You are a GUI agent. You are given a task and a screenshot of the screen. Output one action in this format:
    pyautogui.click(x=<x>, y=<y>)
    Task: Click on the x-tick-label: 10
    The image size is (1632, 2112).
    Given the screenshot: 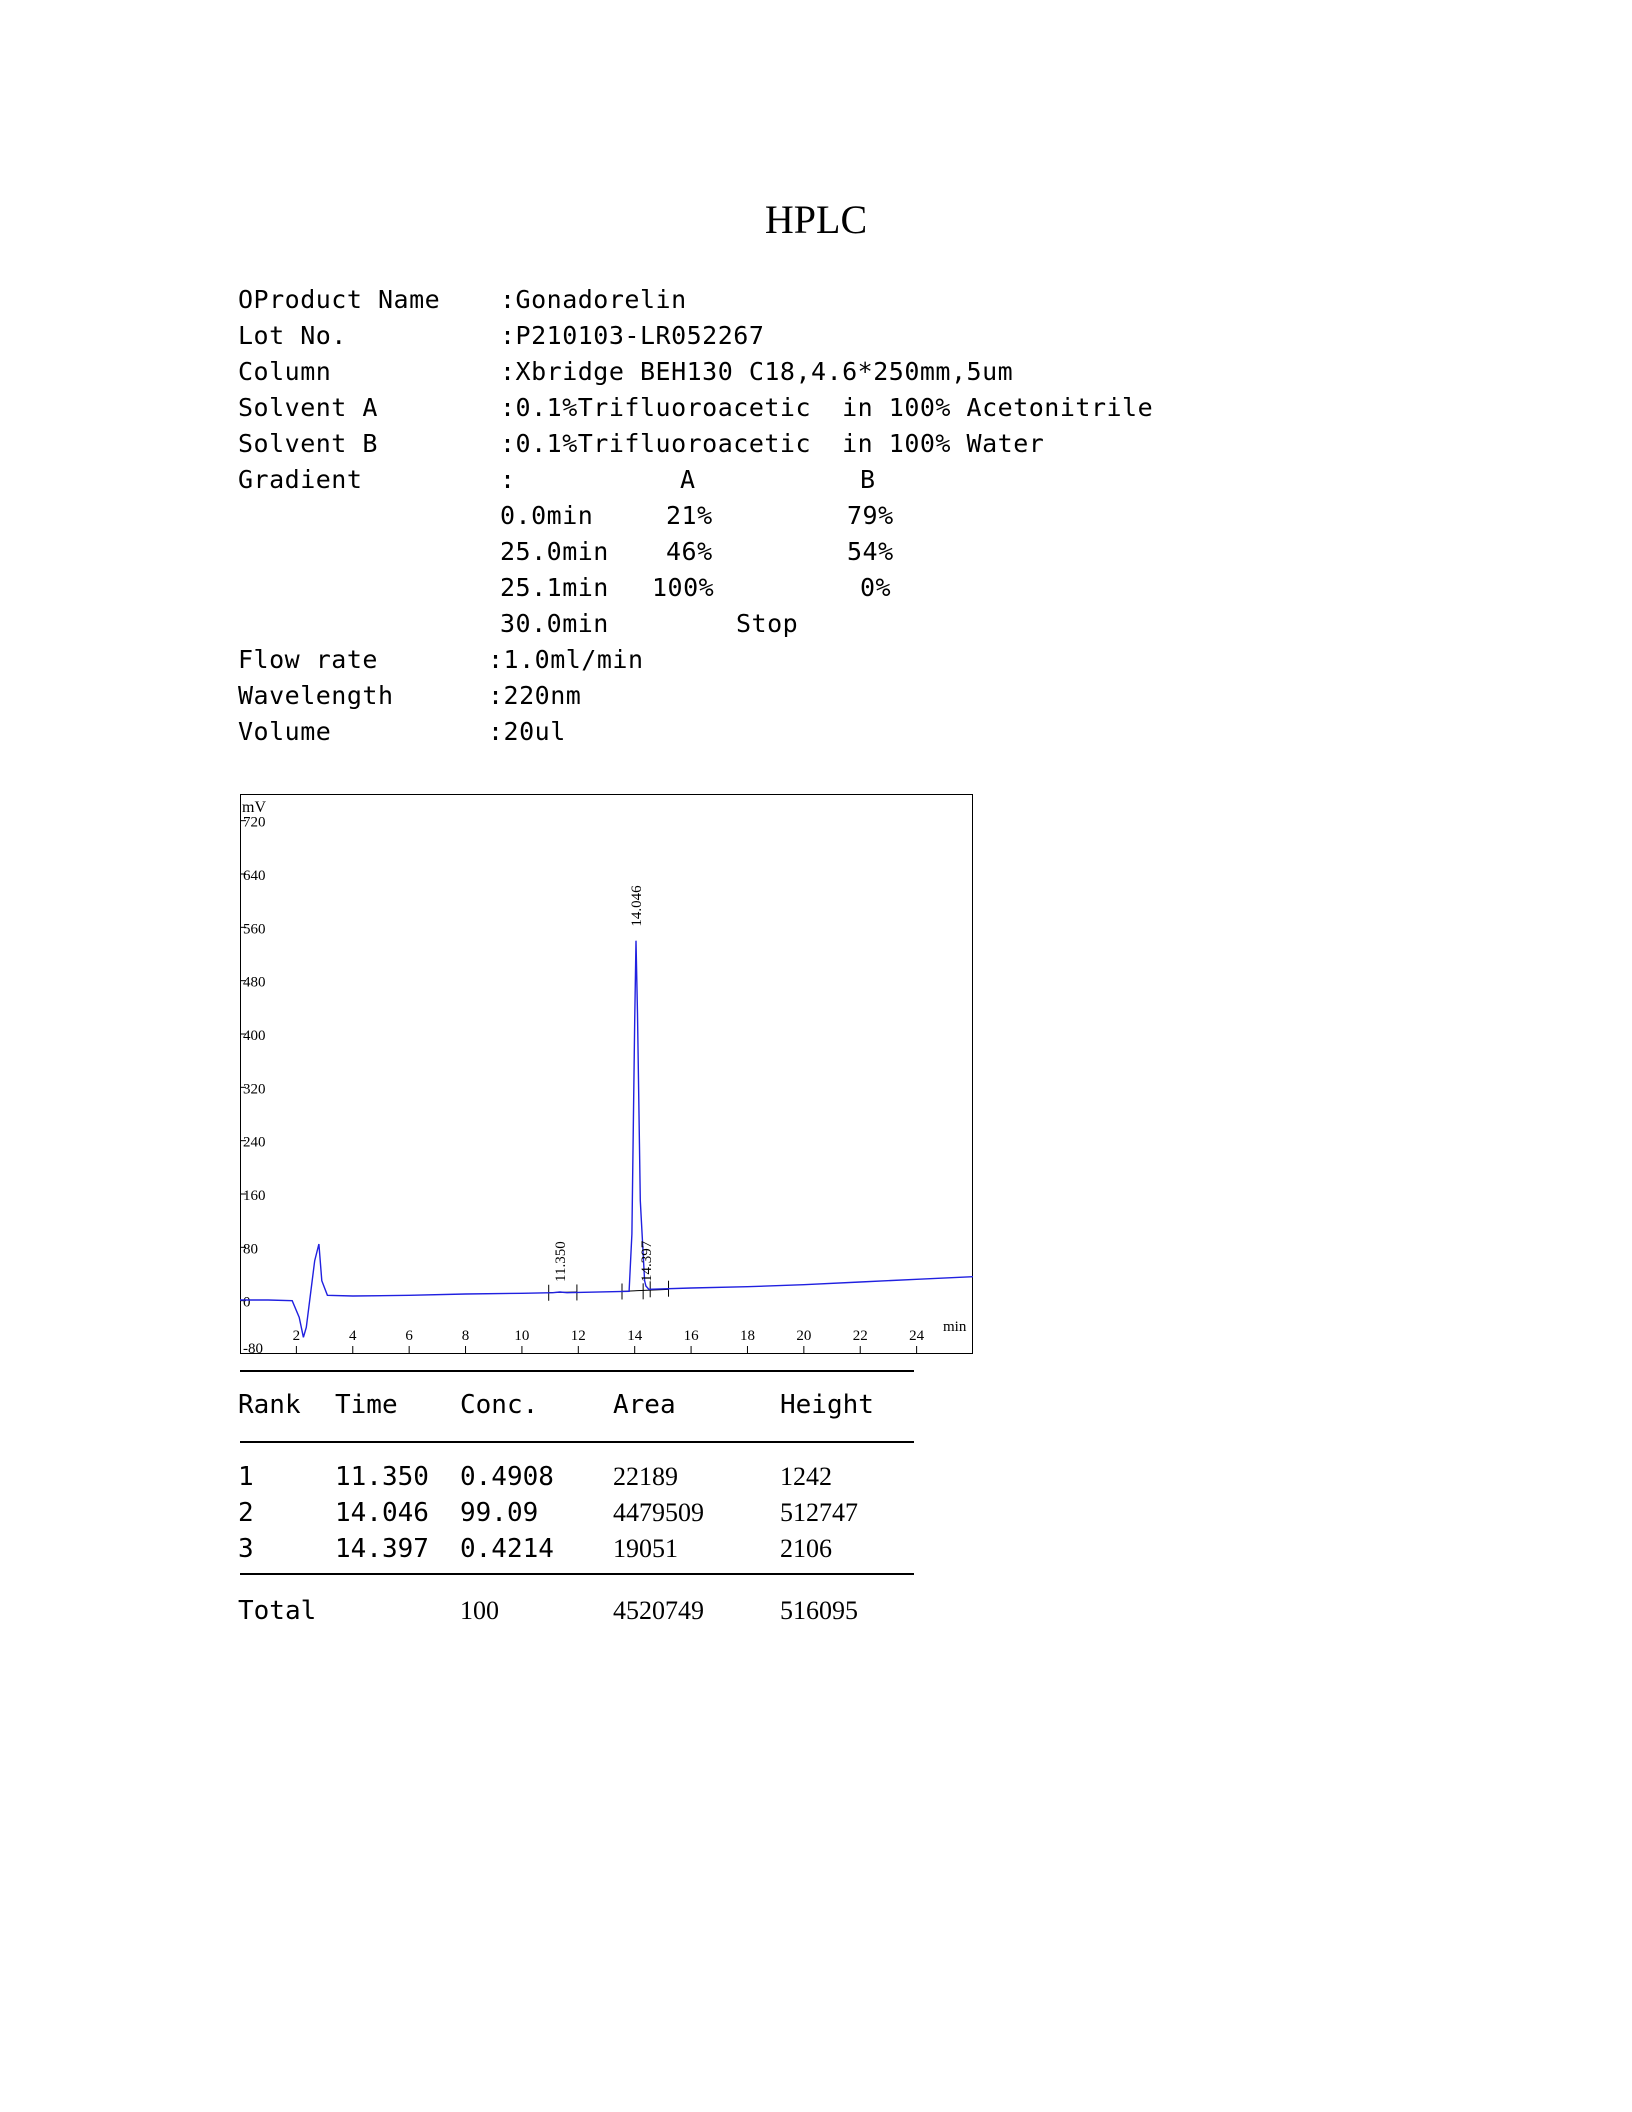 What is the action you would take?
    pyautogui.click(x=521, y=1336)
    